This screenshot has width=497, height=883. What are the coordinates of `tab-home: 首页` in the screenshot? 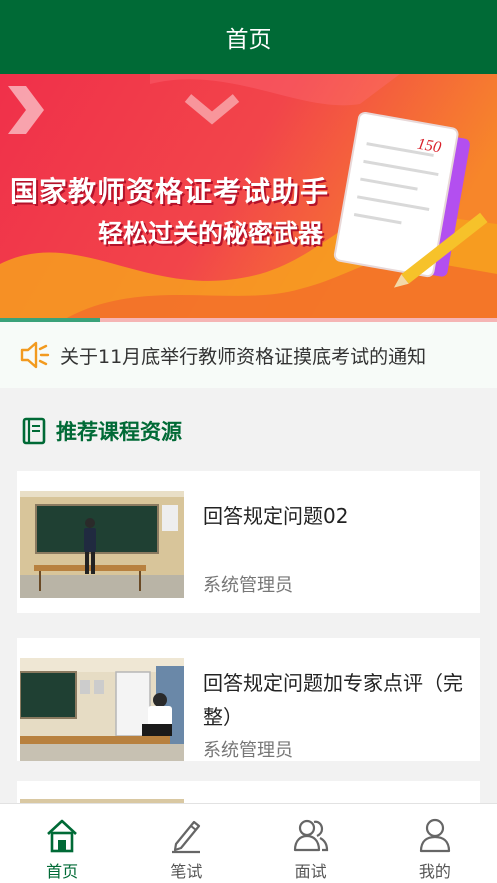 It's located at (62, 843).